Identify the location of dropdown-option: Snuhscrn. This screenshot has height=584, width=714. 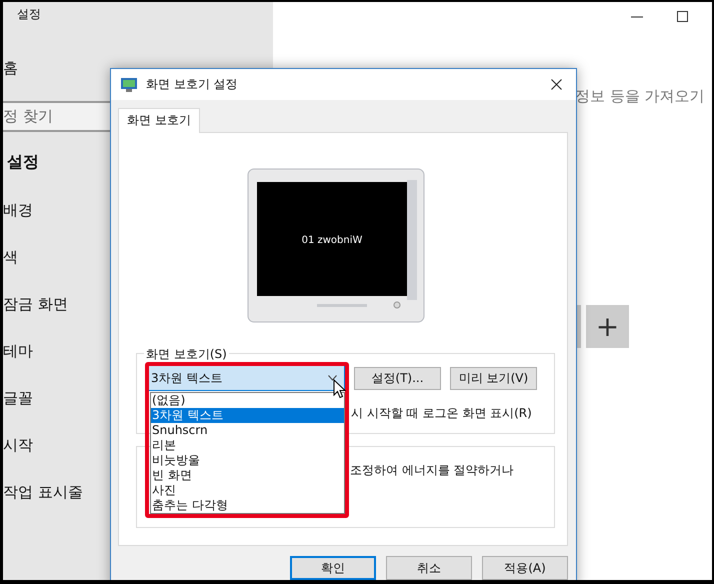
(247, 430).